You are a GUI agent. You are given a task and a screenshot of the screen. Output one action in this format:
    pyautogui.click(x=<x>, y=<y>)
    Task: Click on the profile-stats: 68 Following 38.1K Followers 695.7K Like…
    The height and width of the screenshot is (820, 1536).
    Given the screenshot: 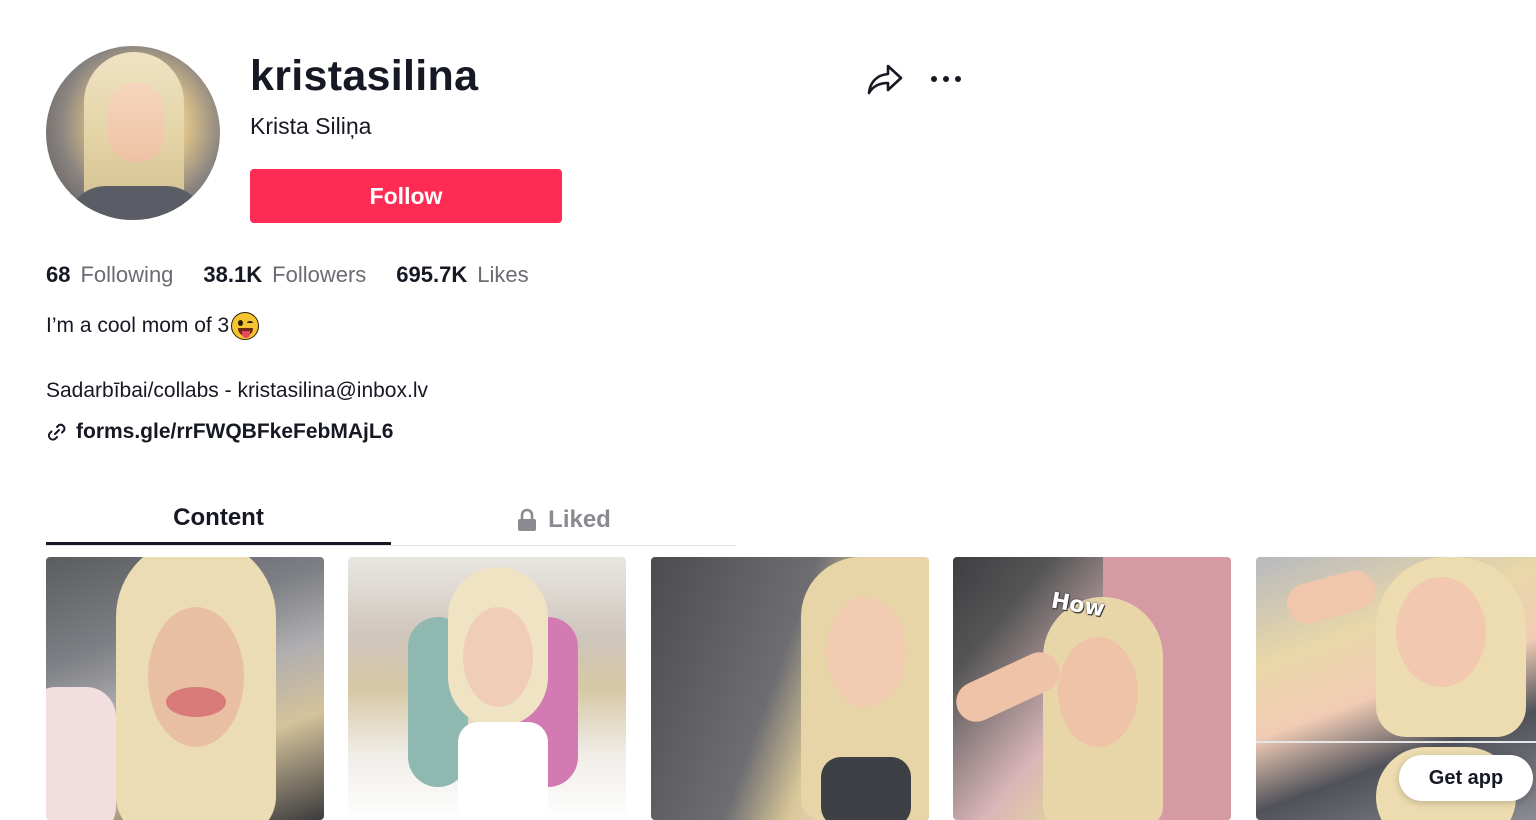 What is the action you would take?
    pyautogui.click(x=302, y=275)
    